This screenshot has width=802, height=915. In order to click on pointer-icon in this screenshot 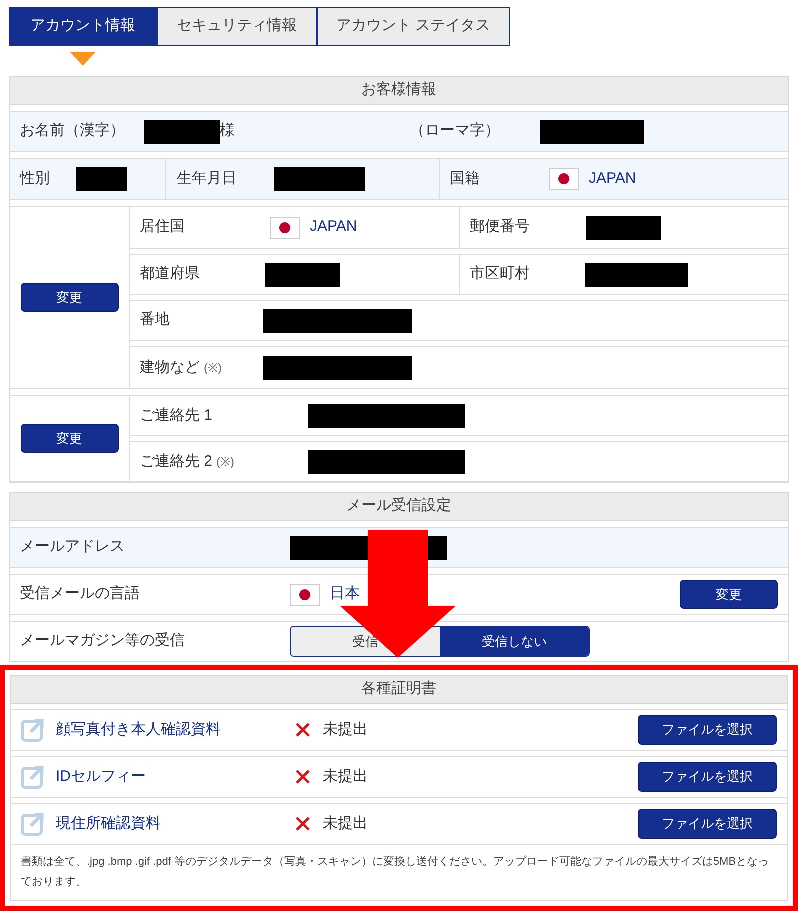, I will do `click(83, 59)`.